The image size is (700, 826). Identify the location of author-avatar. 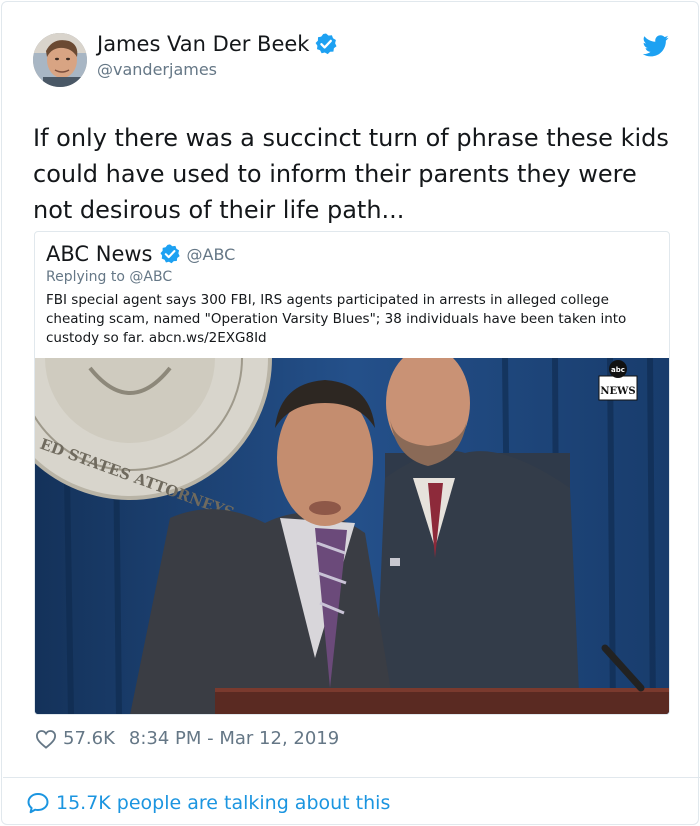
(60, 60).